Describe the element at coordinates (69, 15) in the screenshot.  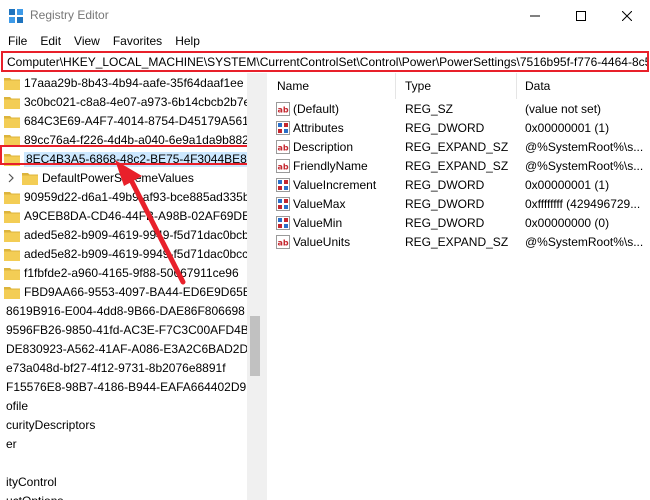
I see `window-title: Registry Editor` at that location.